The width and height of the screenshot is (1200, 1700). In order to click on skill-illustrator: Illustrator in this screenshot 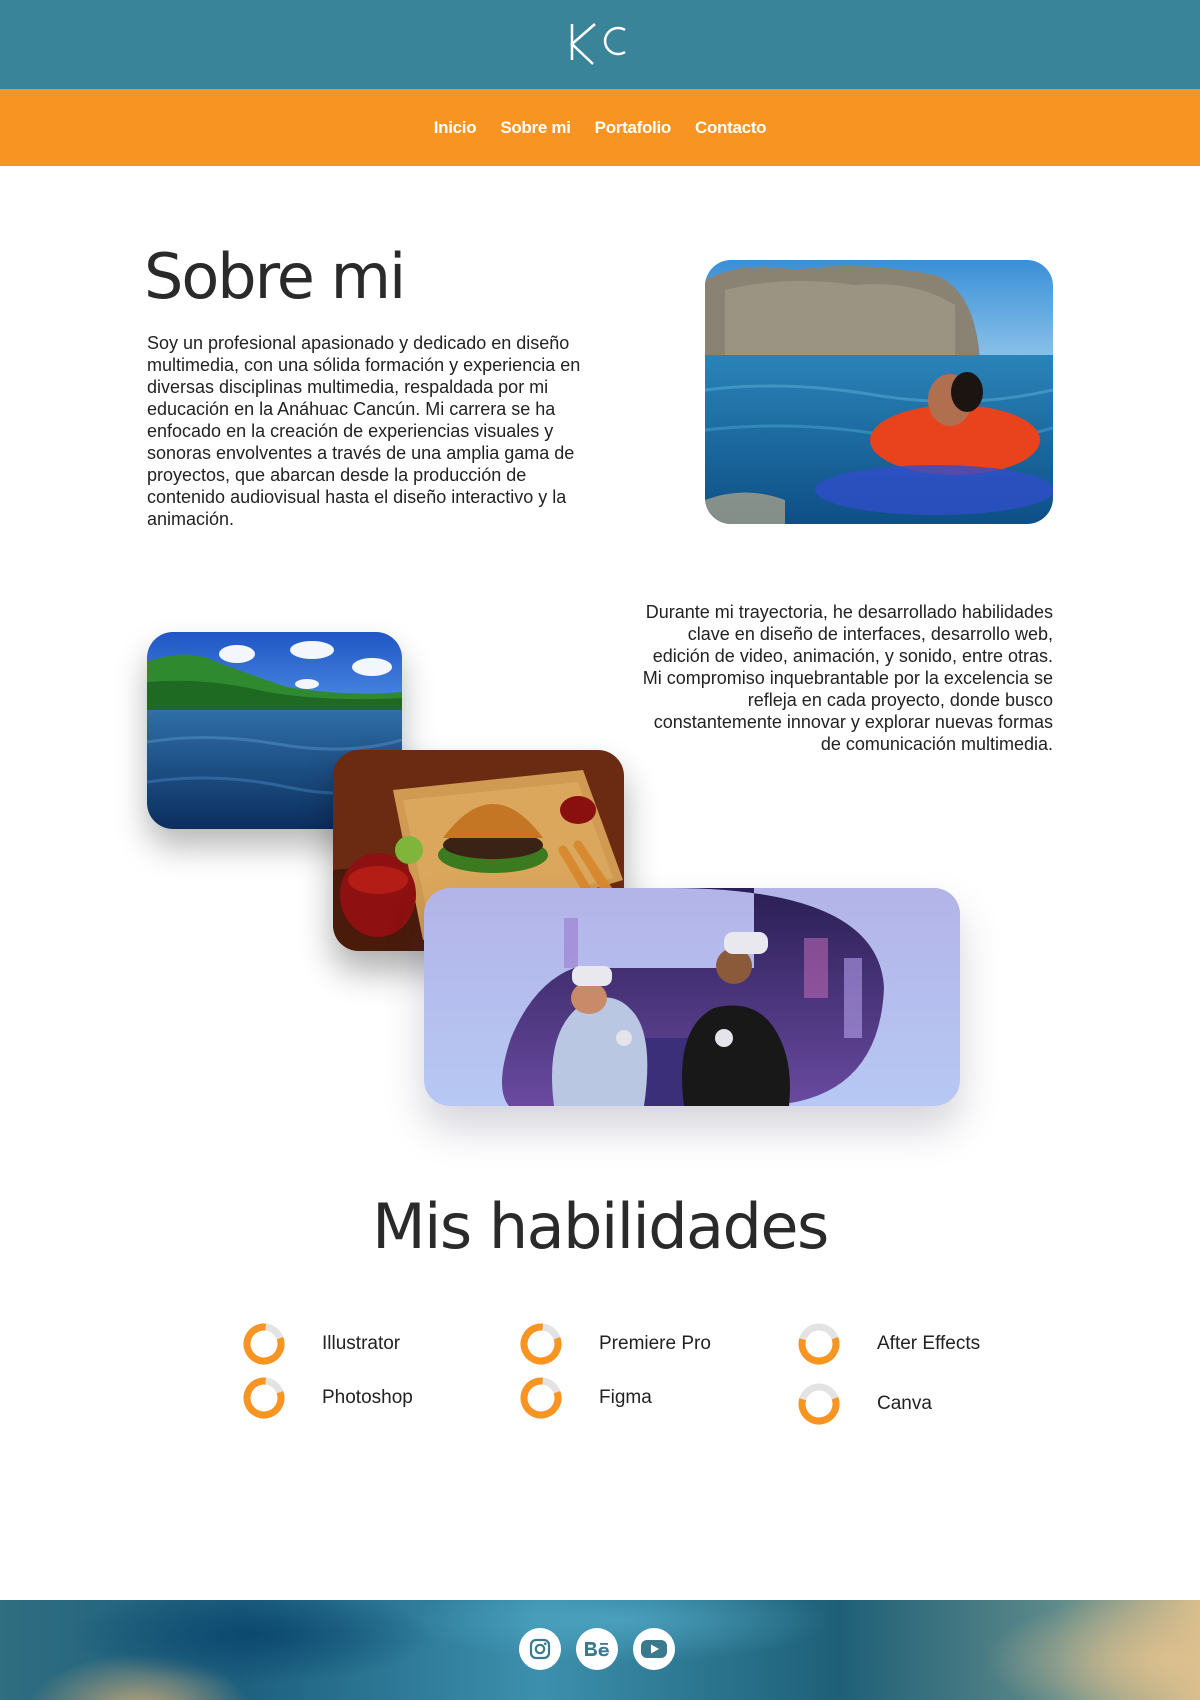, I will do `click(321, 1344)`.